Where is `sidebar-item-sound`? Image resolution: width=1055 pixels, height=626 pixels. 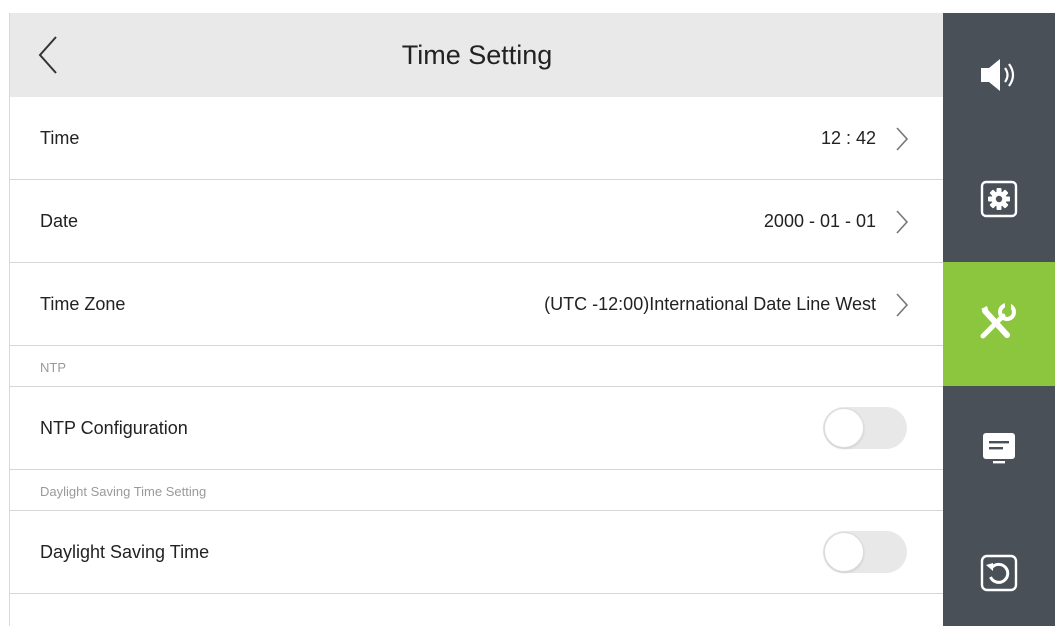 sidebar-item-sound is located at coordinates (999, 75).